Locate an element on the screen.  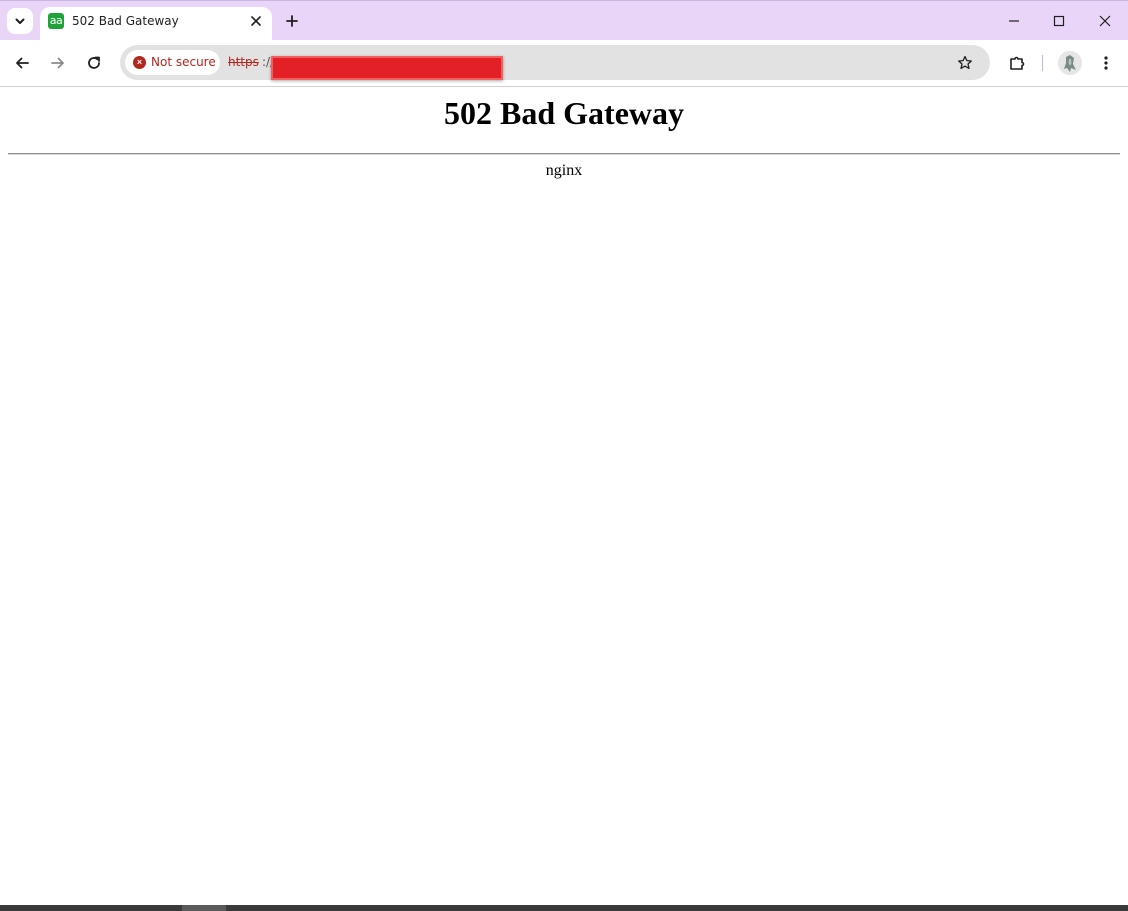
taskbar-item is located at coordinates (204, 908).